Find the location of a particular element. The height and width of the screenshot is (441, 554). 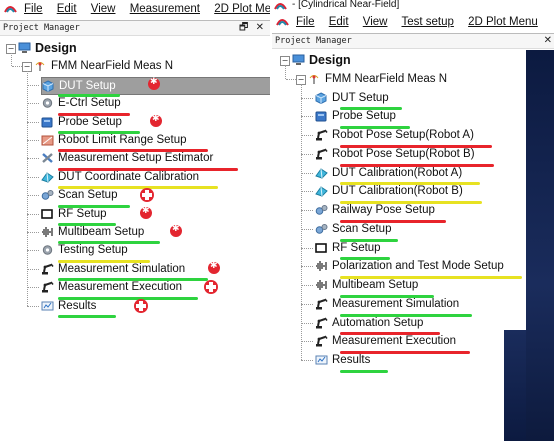

menu-measurement: Measurement is located at coordinates (165, 9).